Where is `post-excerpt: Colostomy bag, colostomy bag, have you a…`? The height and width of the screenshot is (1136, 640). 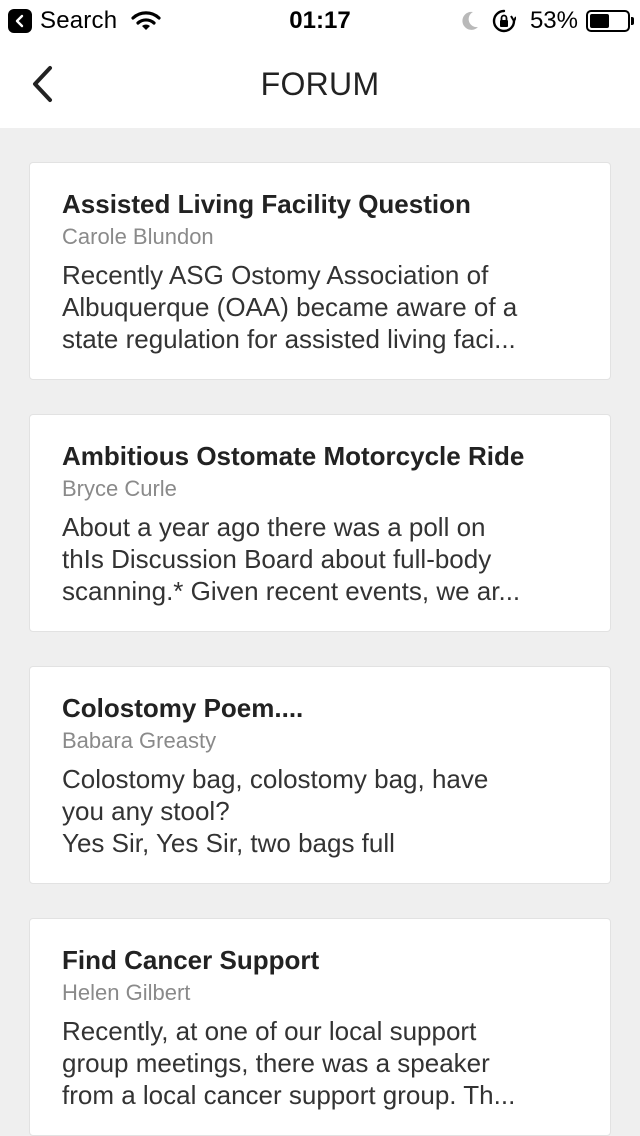 post-excerpt: Colostomy bag, colostomy bag, have you a… is located at coordinates (275, 811).